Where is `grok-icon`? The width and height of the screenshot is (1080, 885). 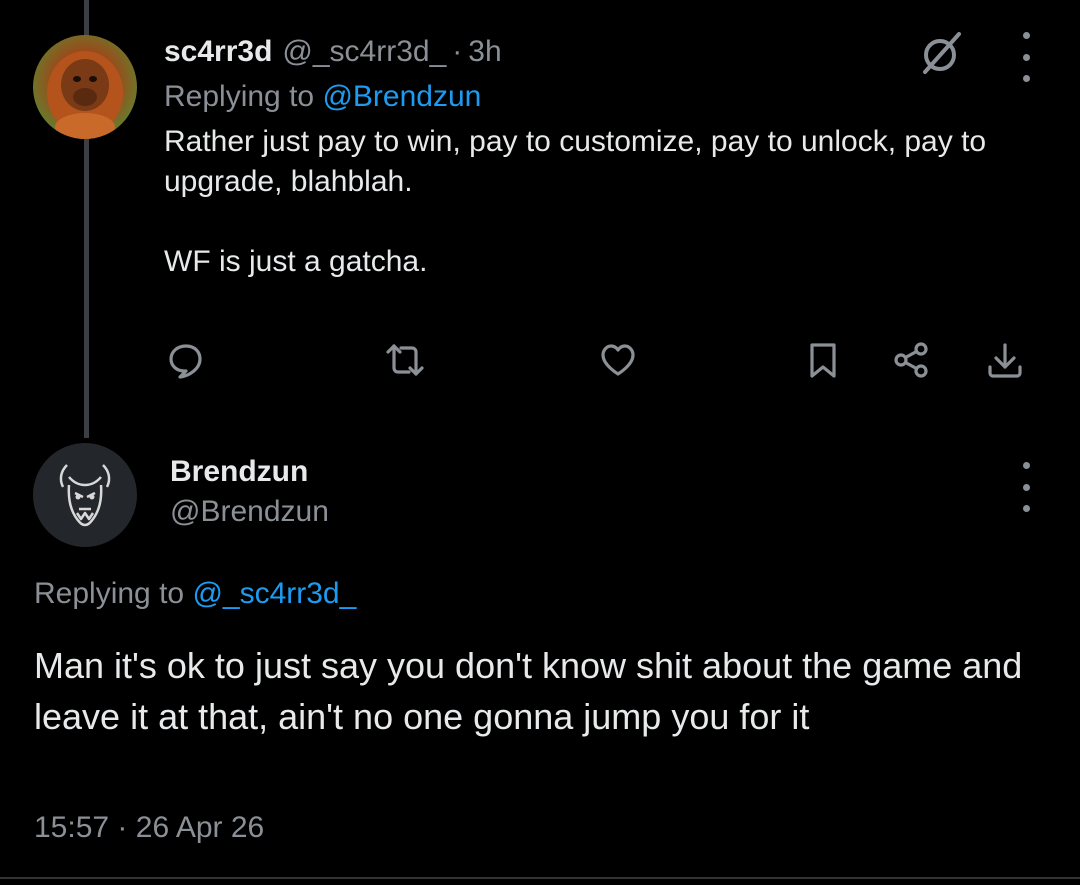
grok-icon is located at coordinates (942, 53).